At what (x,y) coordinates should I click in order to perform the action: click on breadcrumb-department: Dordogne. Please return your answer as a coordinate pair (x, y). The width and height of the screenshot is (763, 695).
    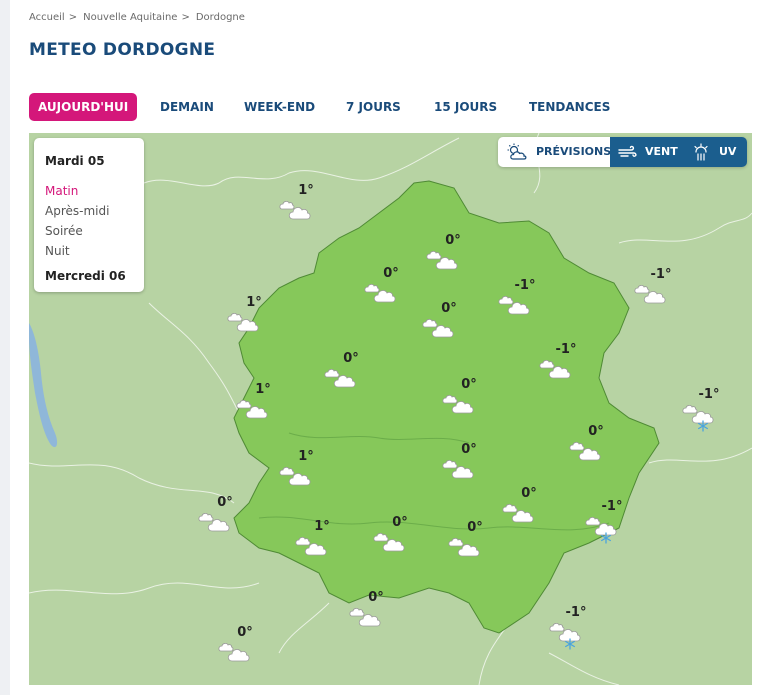
    Looking at the image, I should click on (220, 17).